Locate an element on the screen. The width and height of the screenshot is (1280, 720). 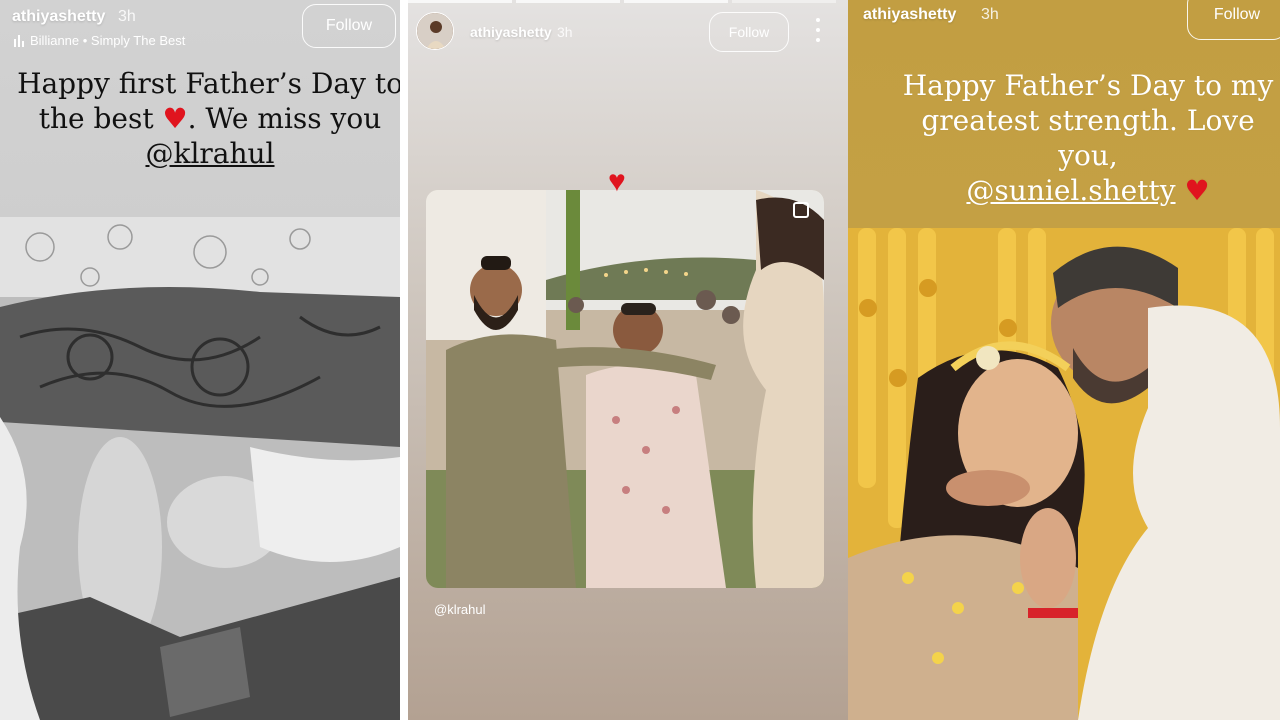
mention-link: @klrahul is located at coordinates (209, 153).